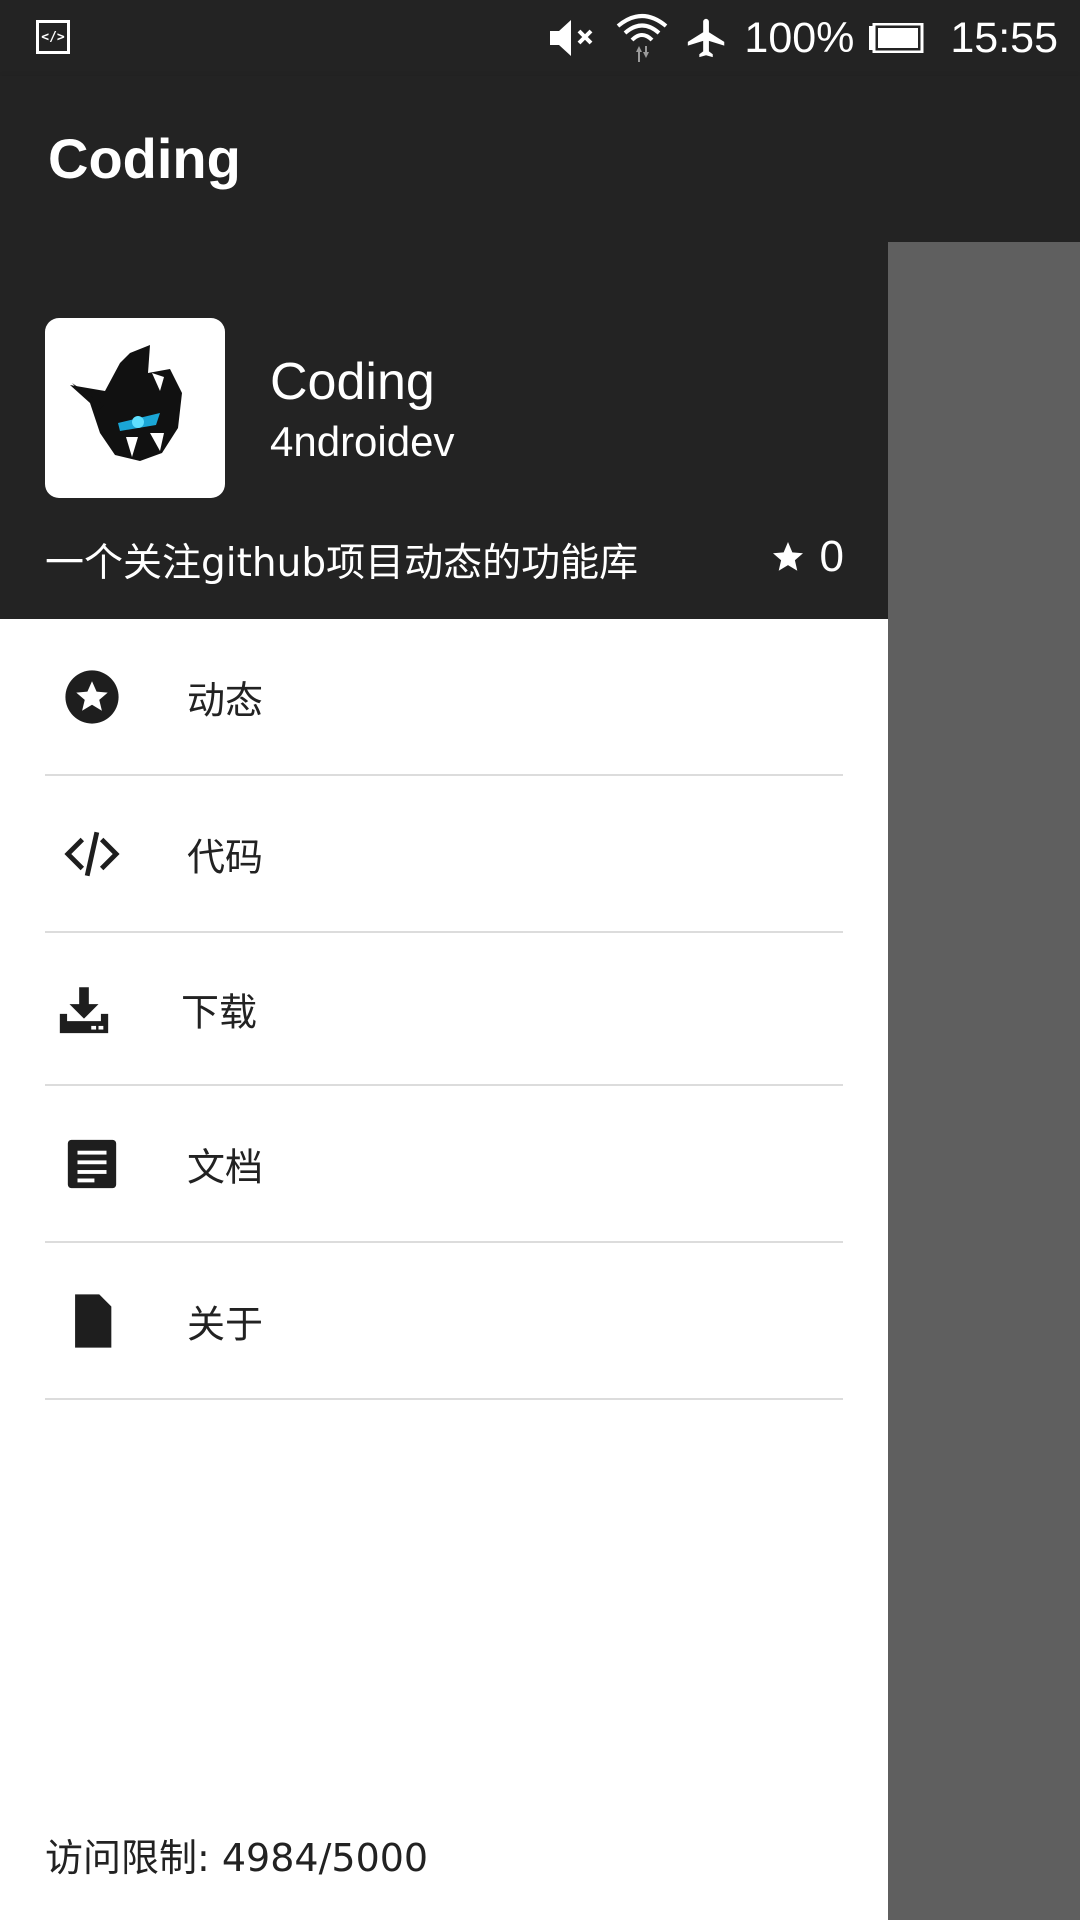 The image size is (1080, 1920). I want to click on repo-description: 一个关注github项目动态的功能库, so click(342, 563).